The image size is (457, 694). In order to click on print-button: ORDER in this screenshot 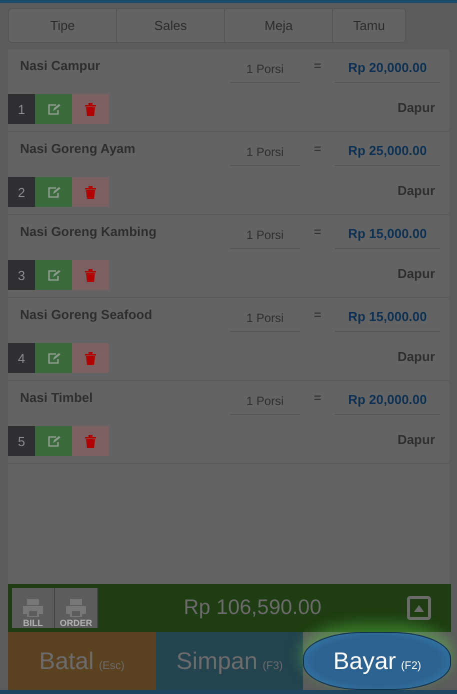, I will do `click(76, 608)`.